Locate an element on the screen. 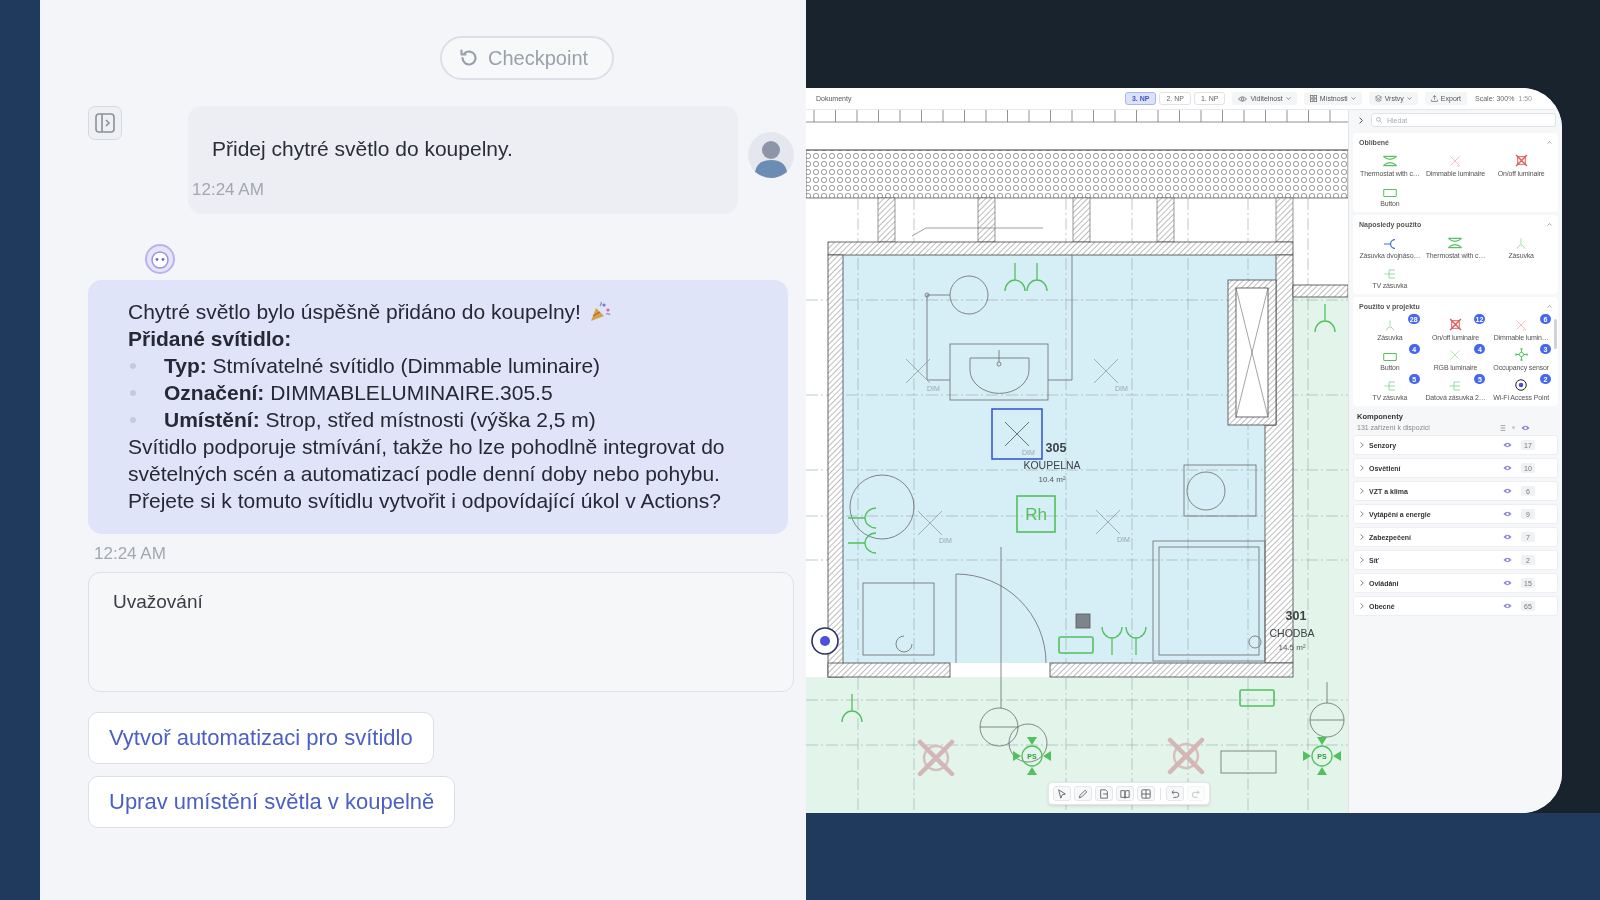 The height and width of the screenshot is (900, 1600). book-icon is located at coordinates (1125, 793).